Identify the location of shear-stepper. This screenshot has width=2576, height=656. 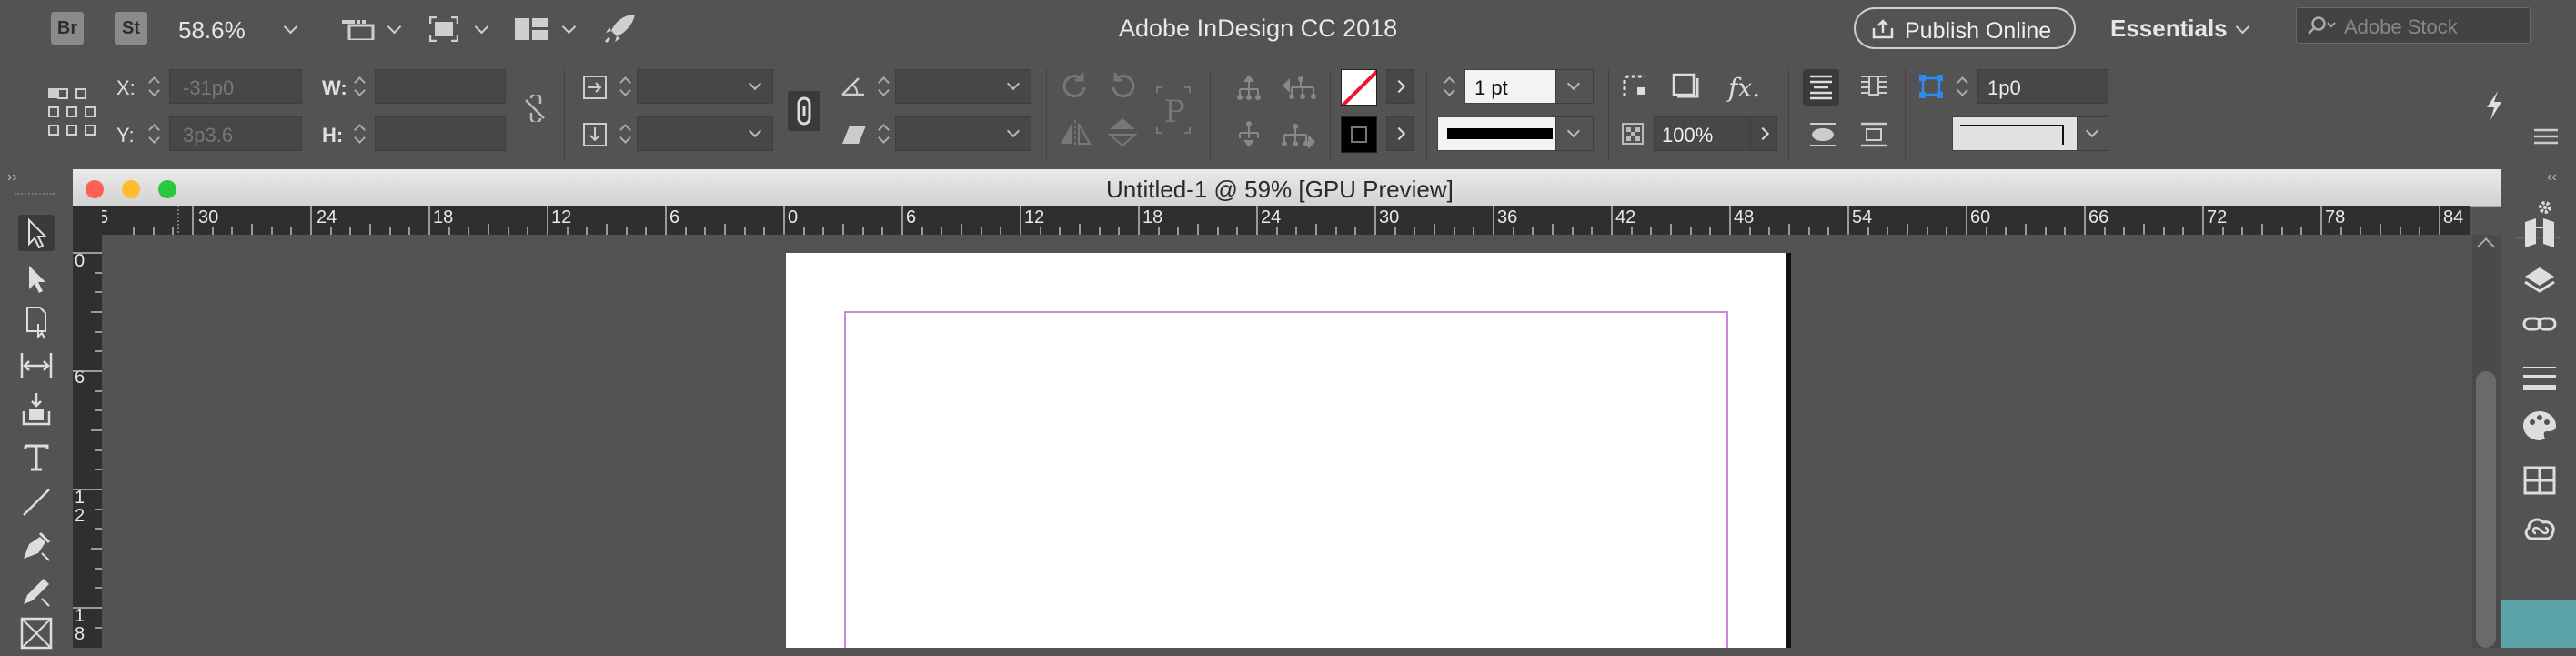
(883, 133).